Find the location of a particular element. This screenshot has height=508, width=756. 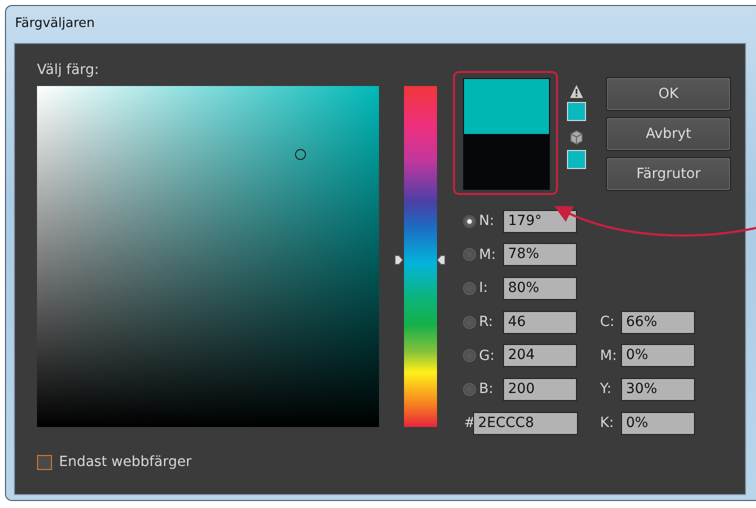

input-field: 46 is located at coordinates (540, 322).